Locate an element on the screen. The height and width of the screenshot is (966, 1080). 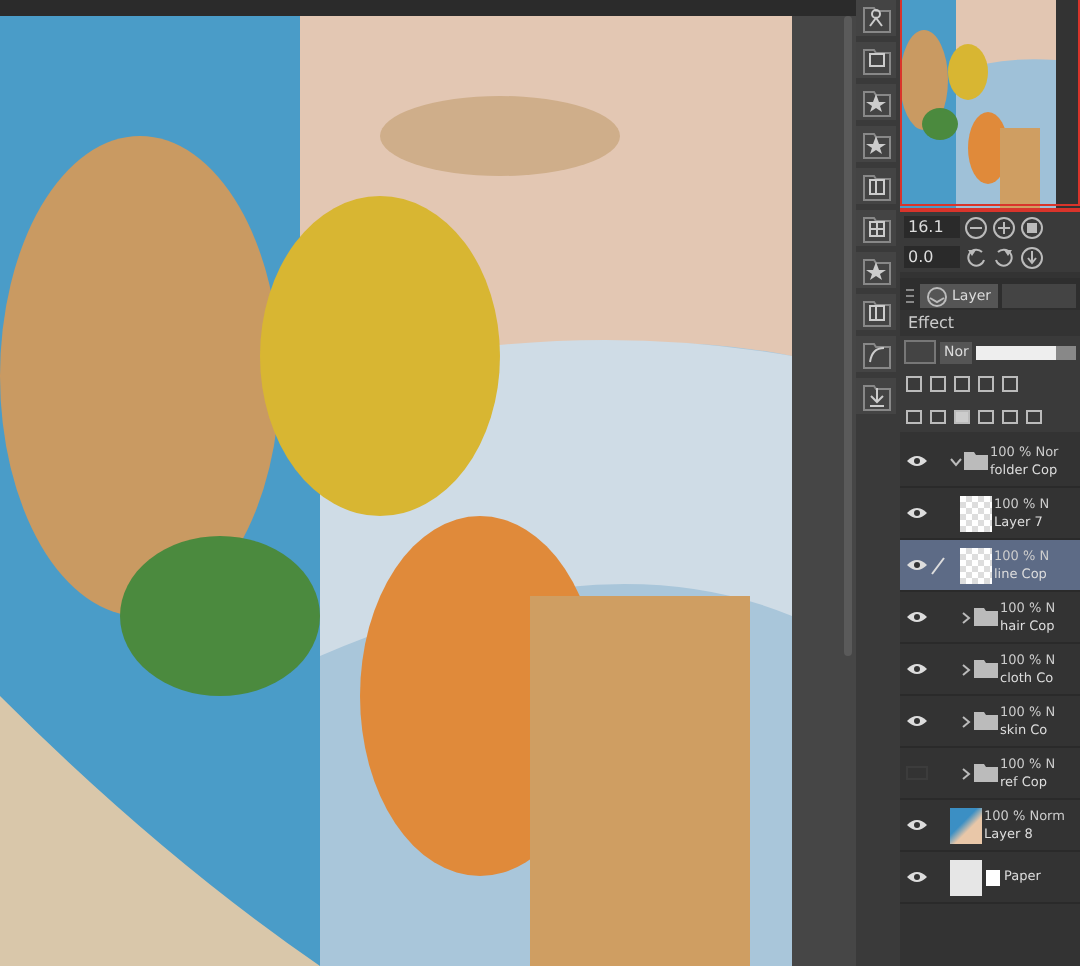
figure-folder-icon is located at coordinates (876, 18).